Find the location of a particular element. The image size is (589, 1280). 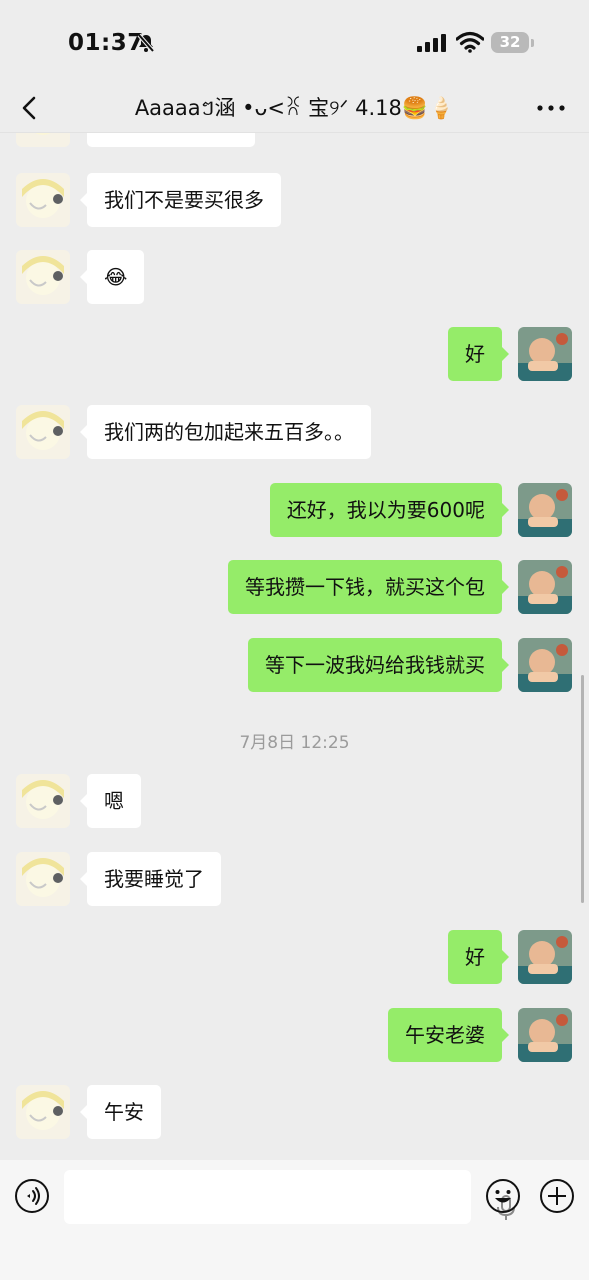

status-bar: 01:37 32 is located at coordinates (294, 42).